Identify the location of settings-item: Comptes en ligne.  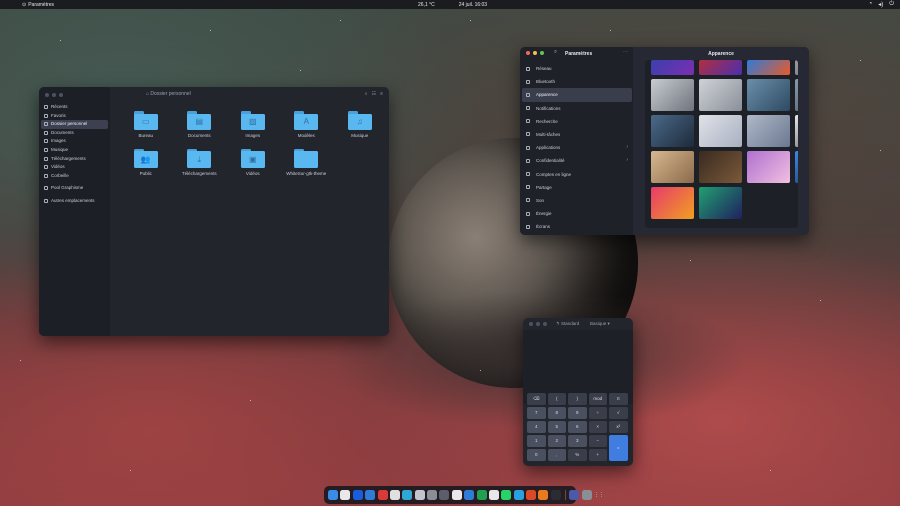
(577, 174).